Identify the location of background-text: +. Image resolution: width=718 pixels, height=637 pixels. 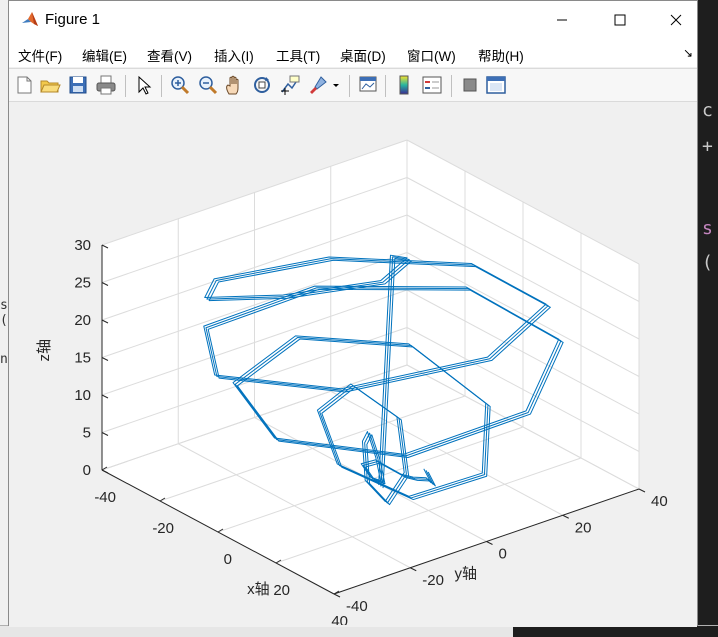
(707, 146).